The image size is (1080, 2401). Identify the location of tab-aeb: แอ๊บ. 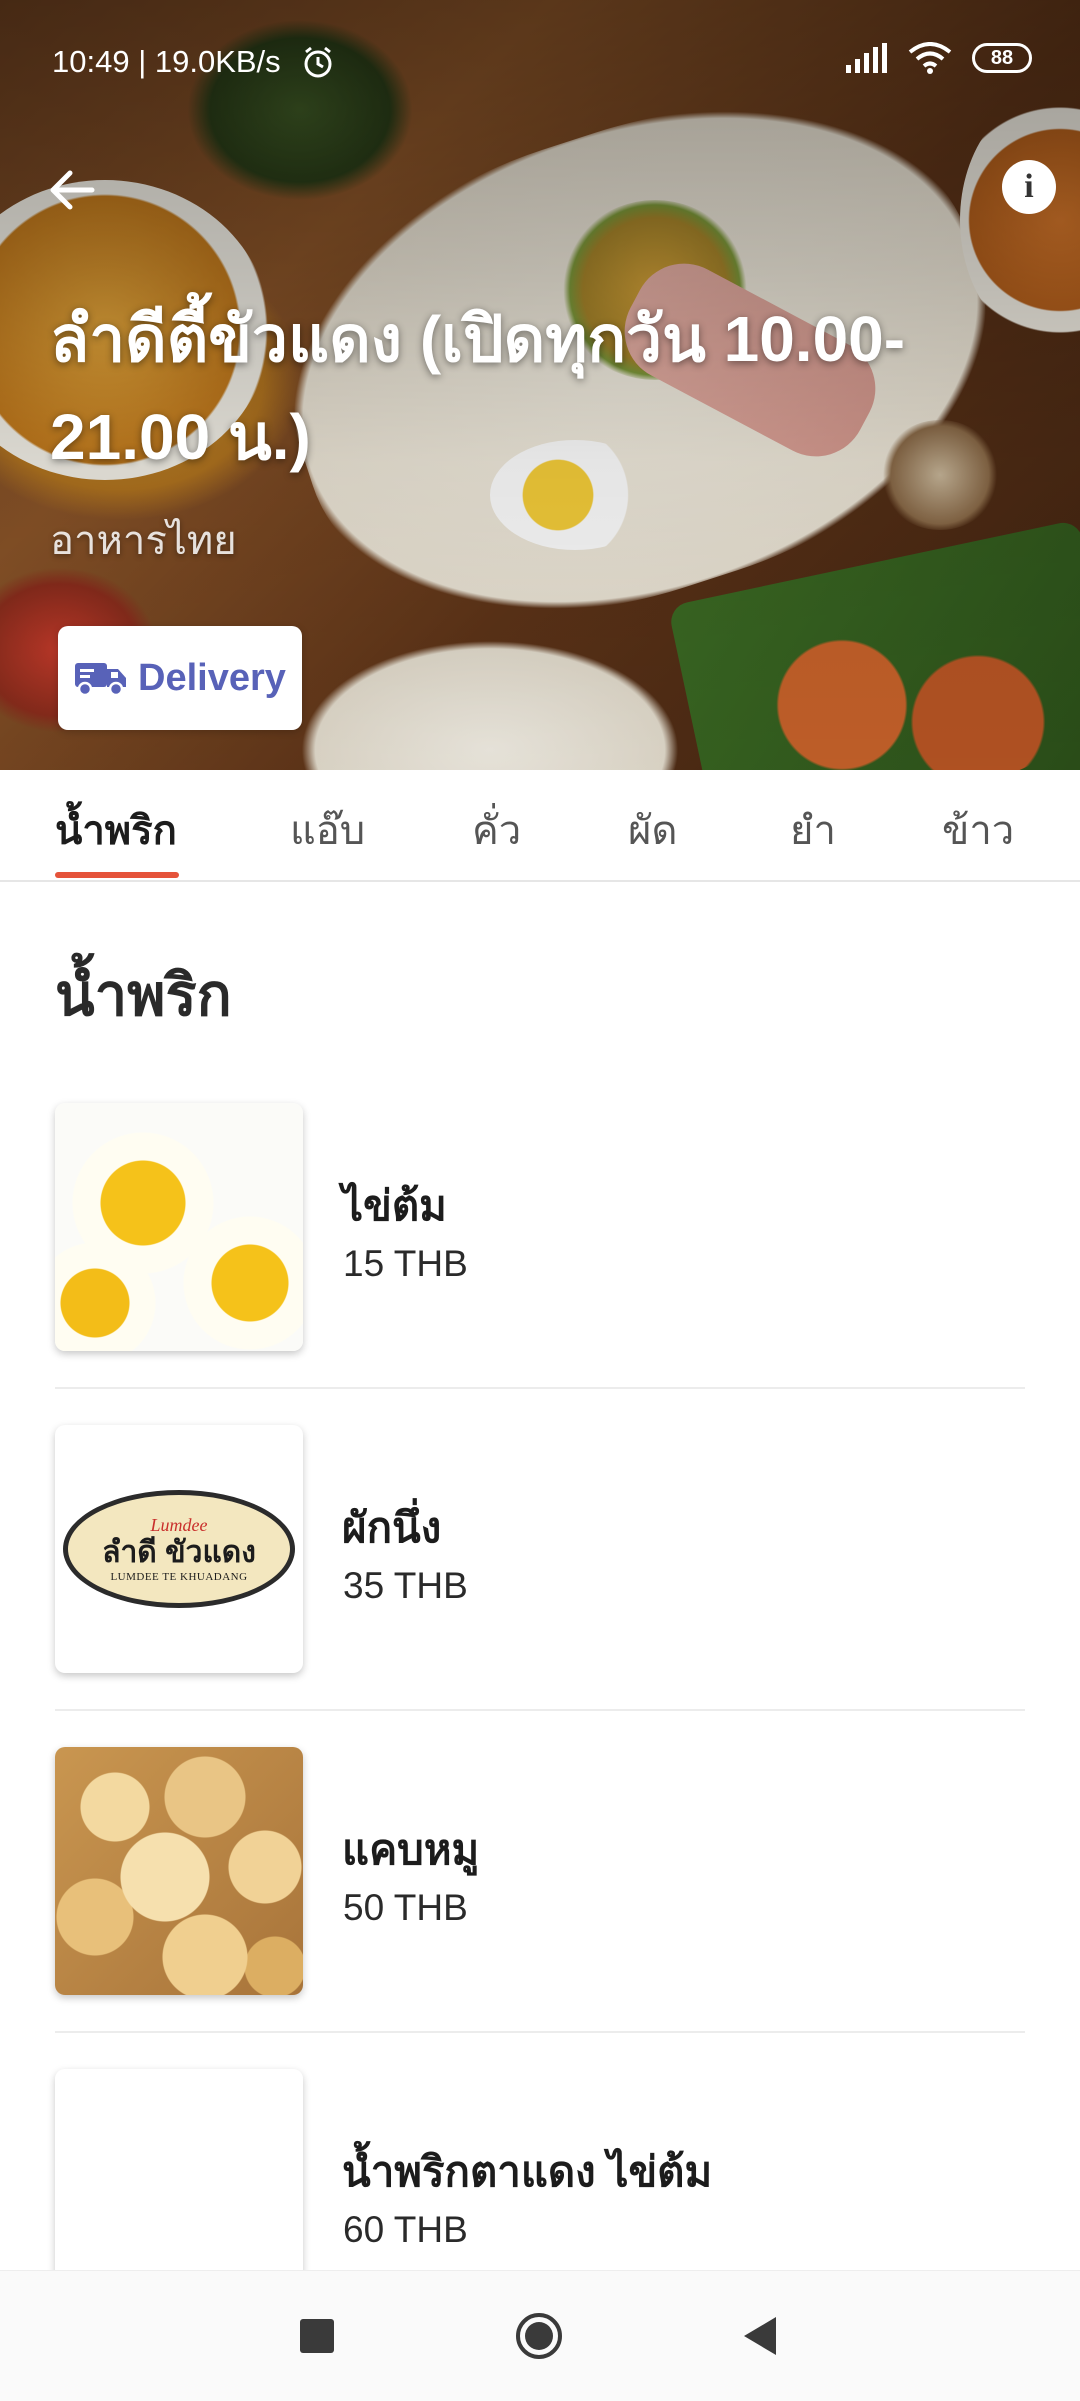
(327, 830).